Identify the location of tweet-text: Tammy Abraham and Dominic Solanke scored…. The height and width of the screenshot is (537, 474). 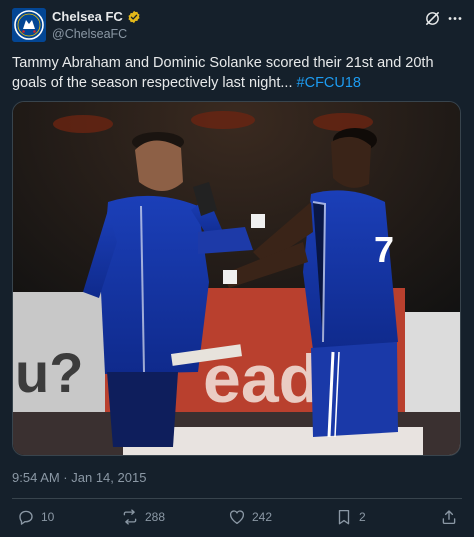
(237, 73).